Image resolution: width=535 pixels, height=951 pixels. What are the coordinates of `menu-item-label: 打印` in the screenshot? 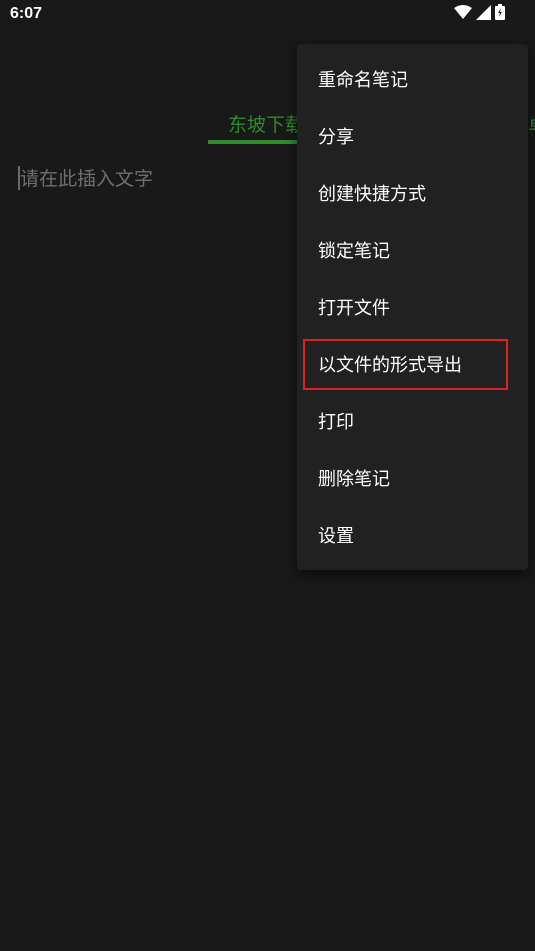 It's located at (336, 422).